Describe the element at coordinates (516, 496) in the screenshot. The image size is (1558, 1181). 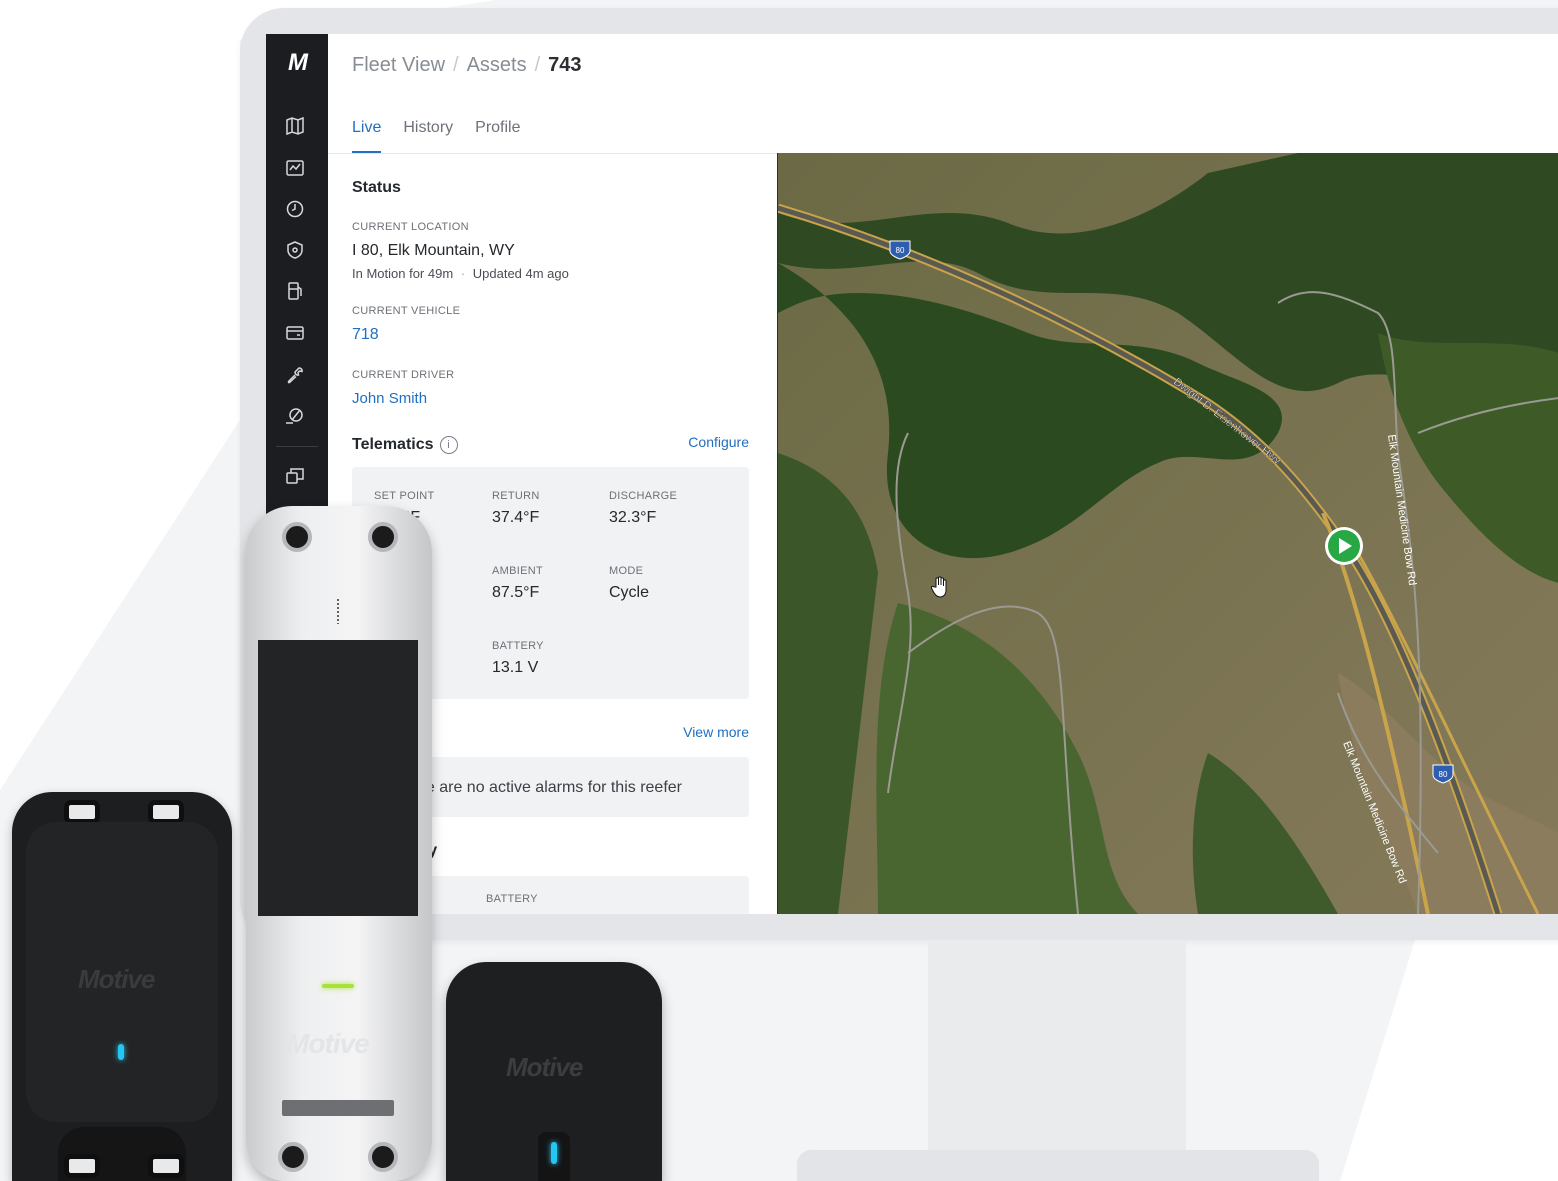
I see `return-label: RETURN` at that location.